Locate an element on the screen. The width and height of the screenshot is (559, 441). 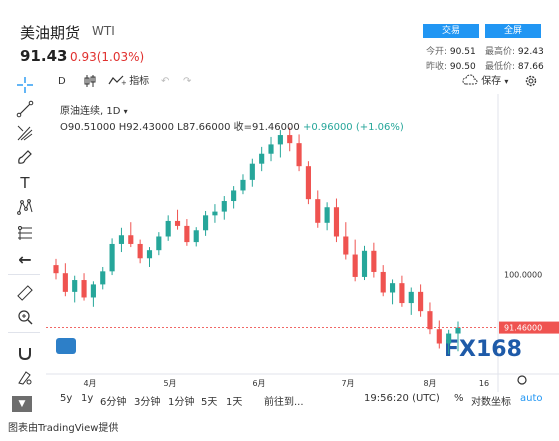
chart-toolbar: D + 指标 ↶ ↷ 保存 ▾ is located at coordinates (279, 83).